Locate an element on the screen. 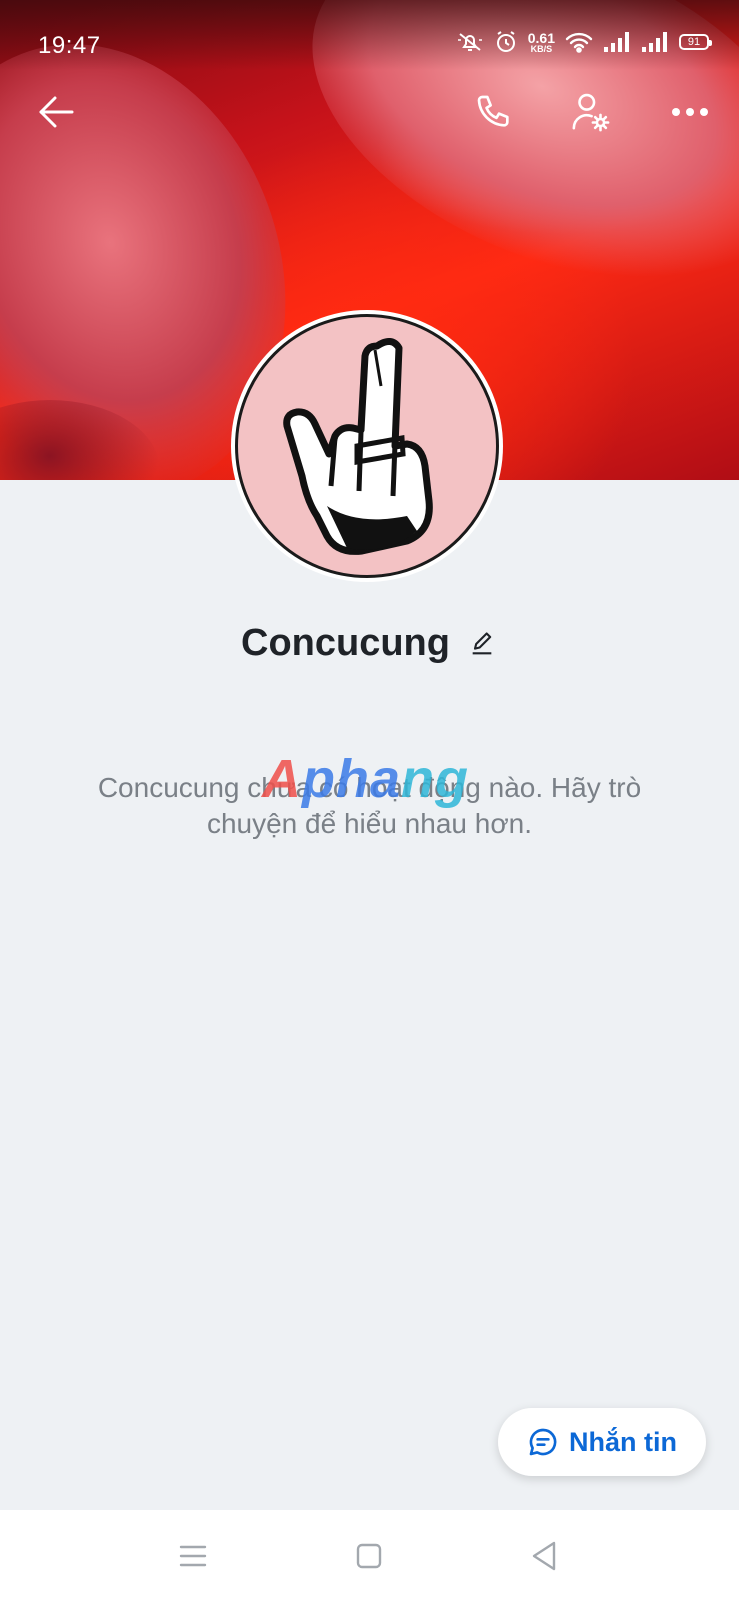 The image size is (739, 1600). mute-icon is located at coordinates (470, 42).